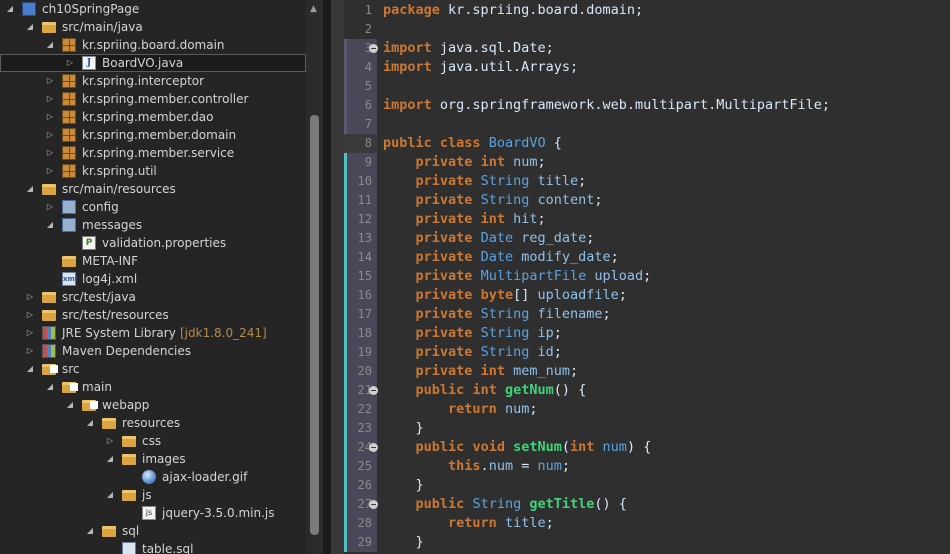 This screenshot has height=554, width=950. Describe the element at coordinates (153, 459) in the screenshot. I see `tree-item: ◢ images` at that location.